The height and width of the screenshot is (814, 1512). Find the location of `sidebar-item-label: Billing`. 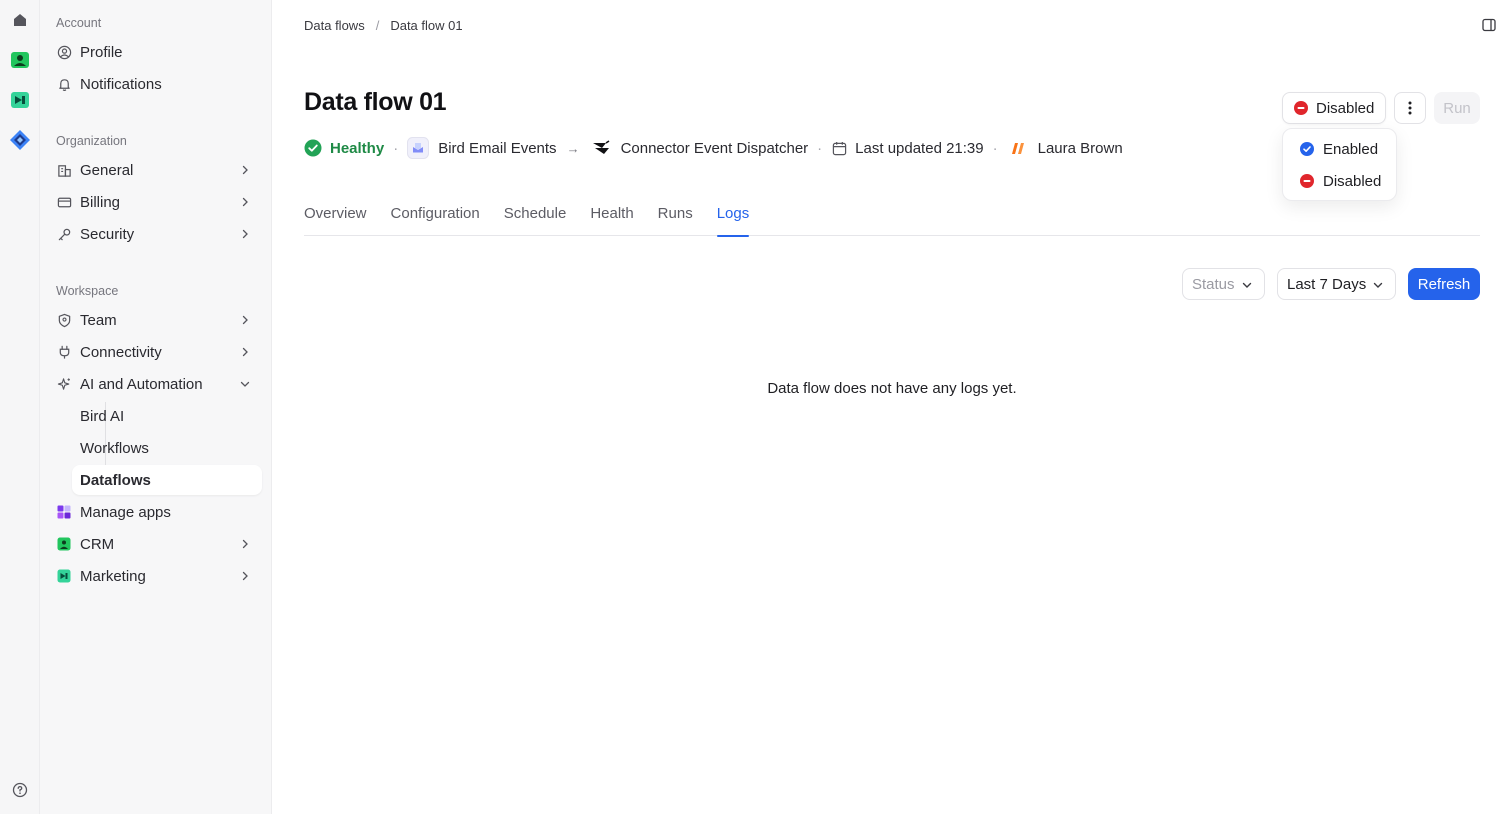

sidebar-item-label: Billing is located at coordinates (100, 202).